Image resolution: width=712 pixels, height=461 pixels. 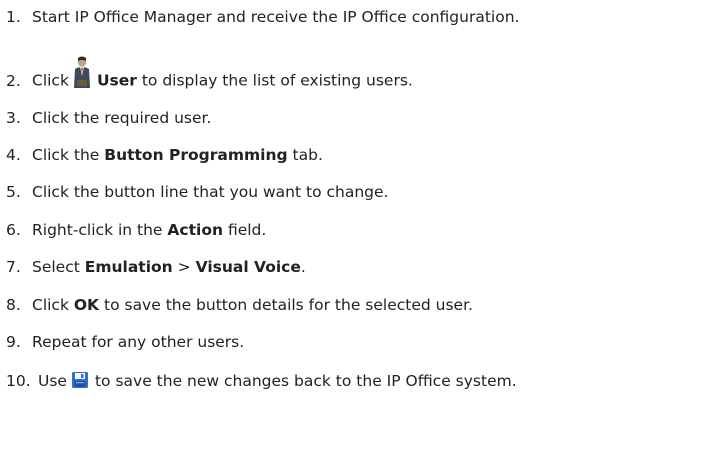 What do you see at coordinates (277, 80) in the screenshot?
I see `step-text-post: to display the list of existing users.` at bounding box center [277, 80].